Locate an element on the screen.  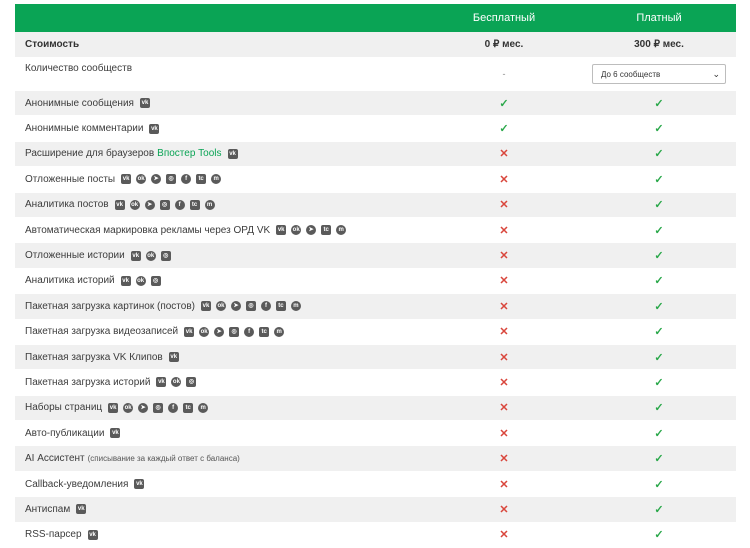
feature-cell: Аналитика постов vk ok ➤ ◎ f tc m is located at coordinates (220, 204).